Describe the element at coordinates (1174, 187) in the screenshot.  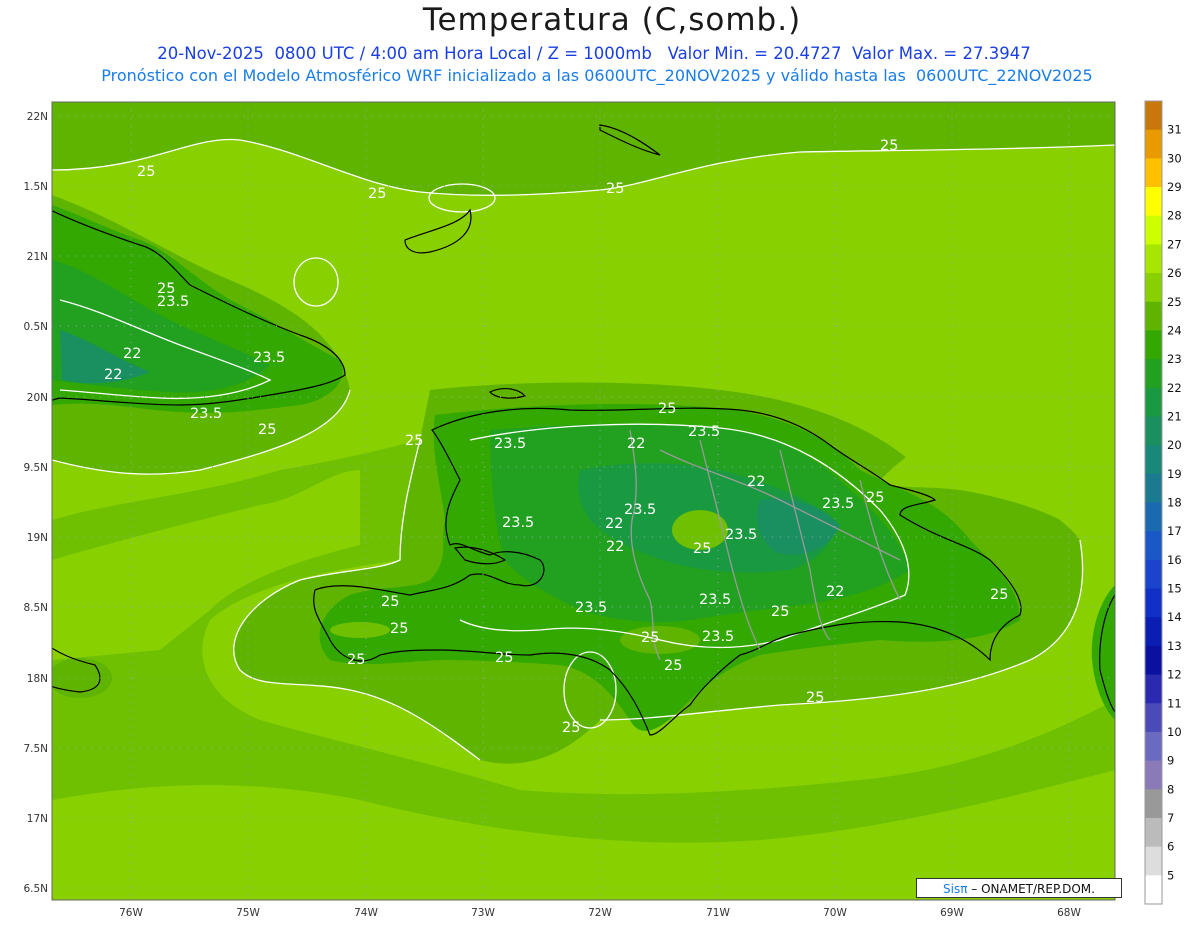
I see `colorbar-label: 29` at that location.